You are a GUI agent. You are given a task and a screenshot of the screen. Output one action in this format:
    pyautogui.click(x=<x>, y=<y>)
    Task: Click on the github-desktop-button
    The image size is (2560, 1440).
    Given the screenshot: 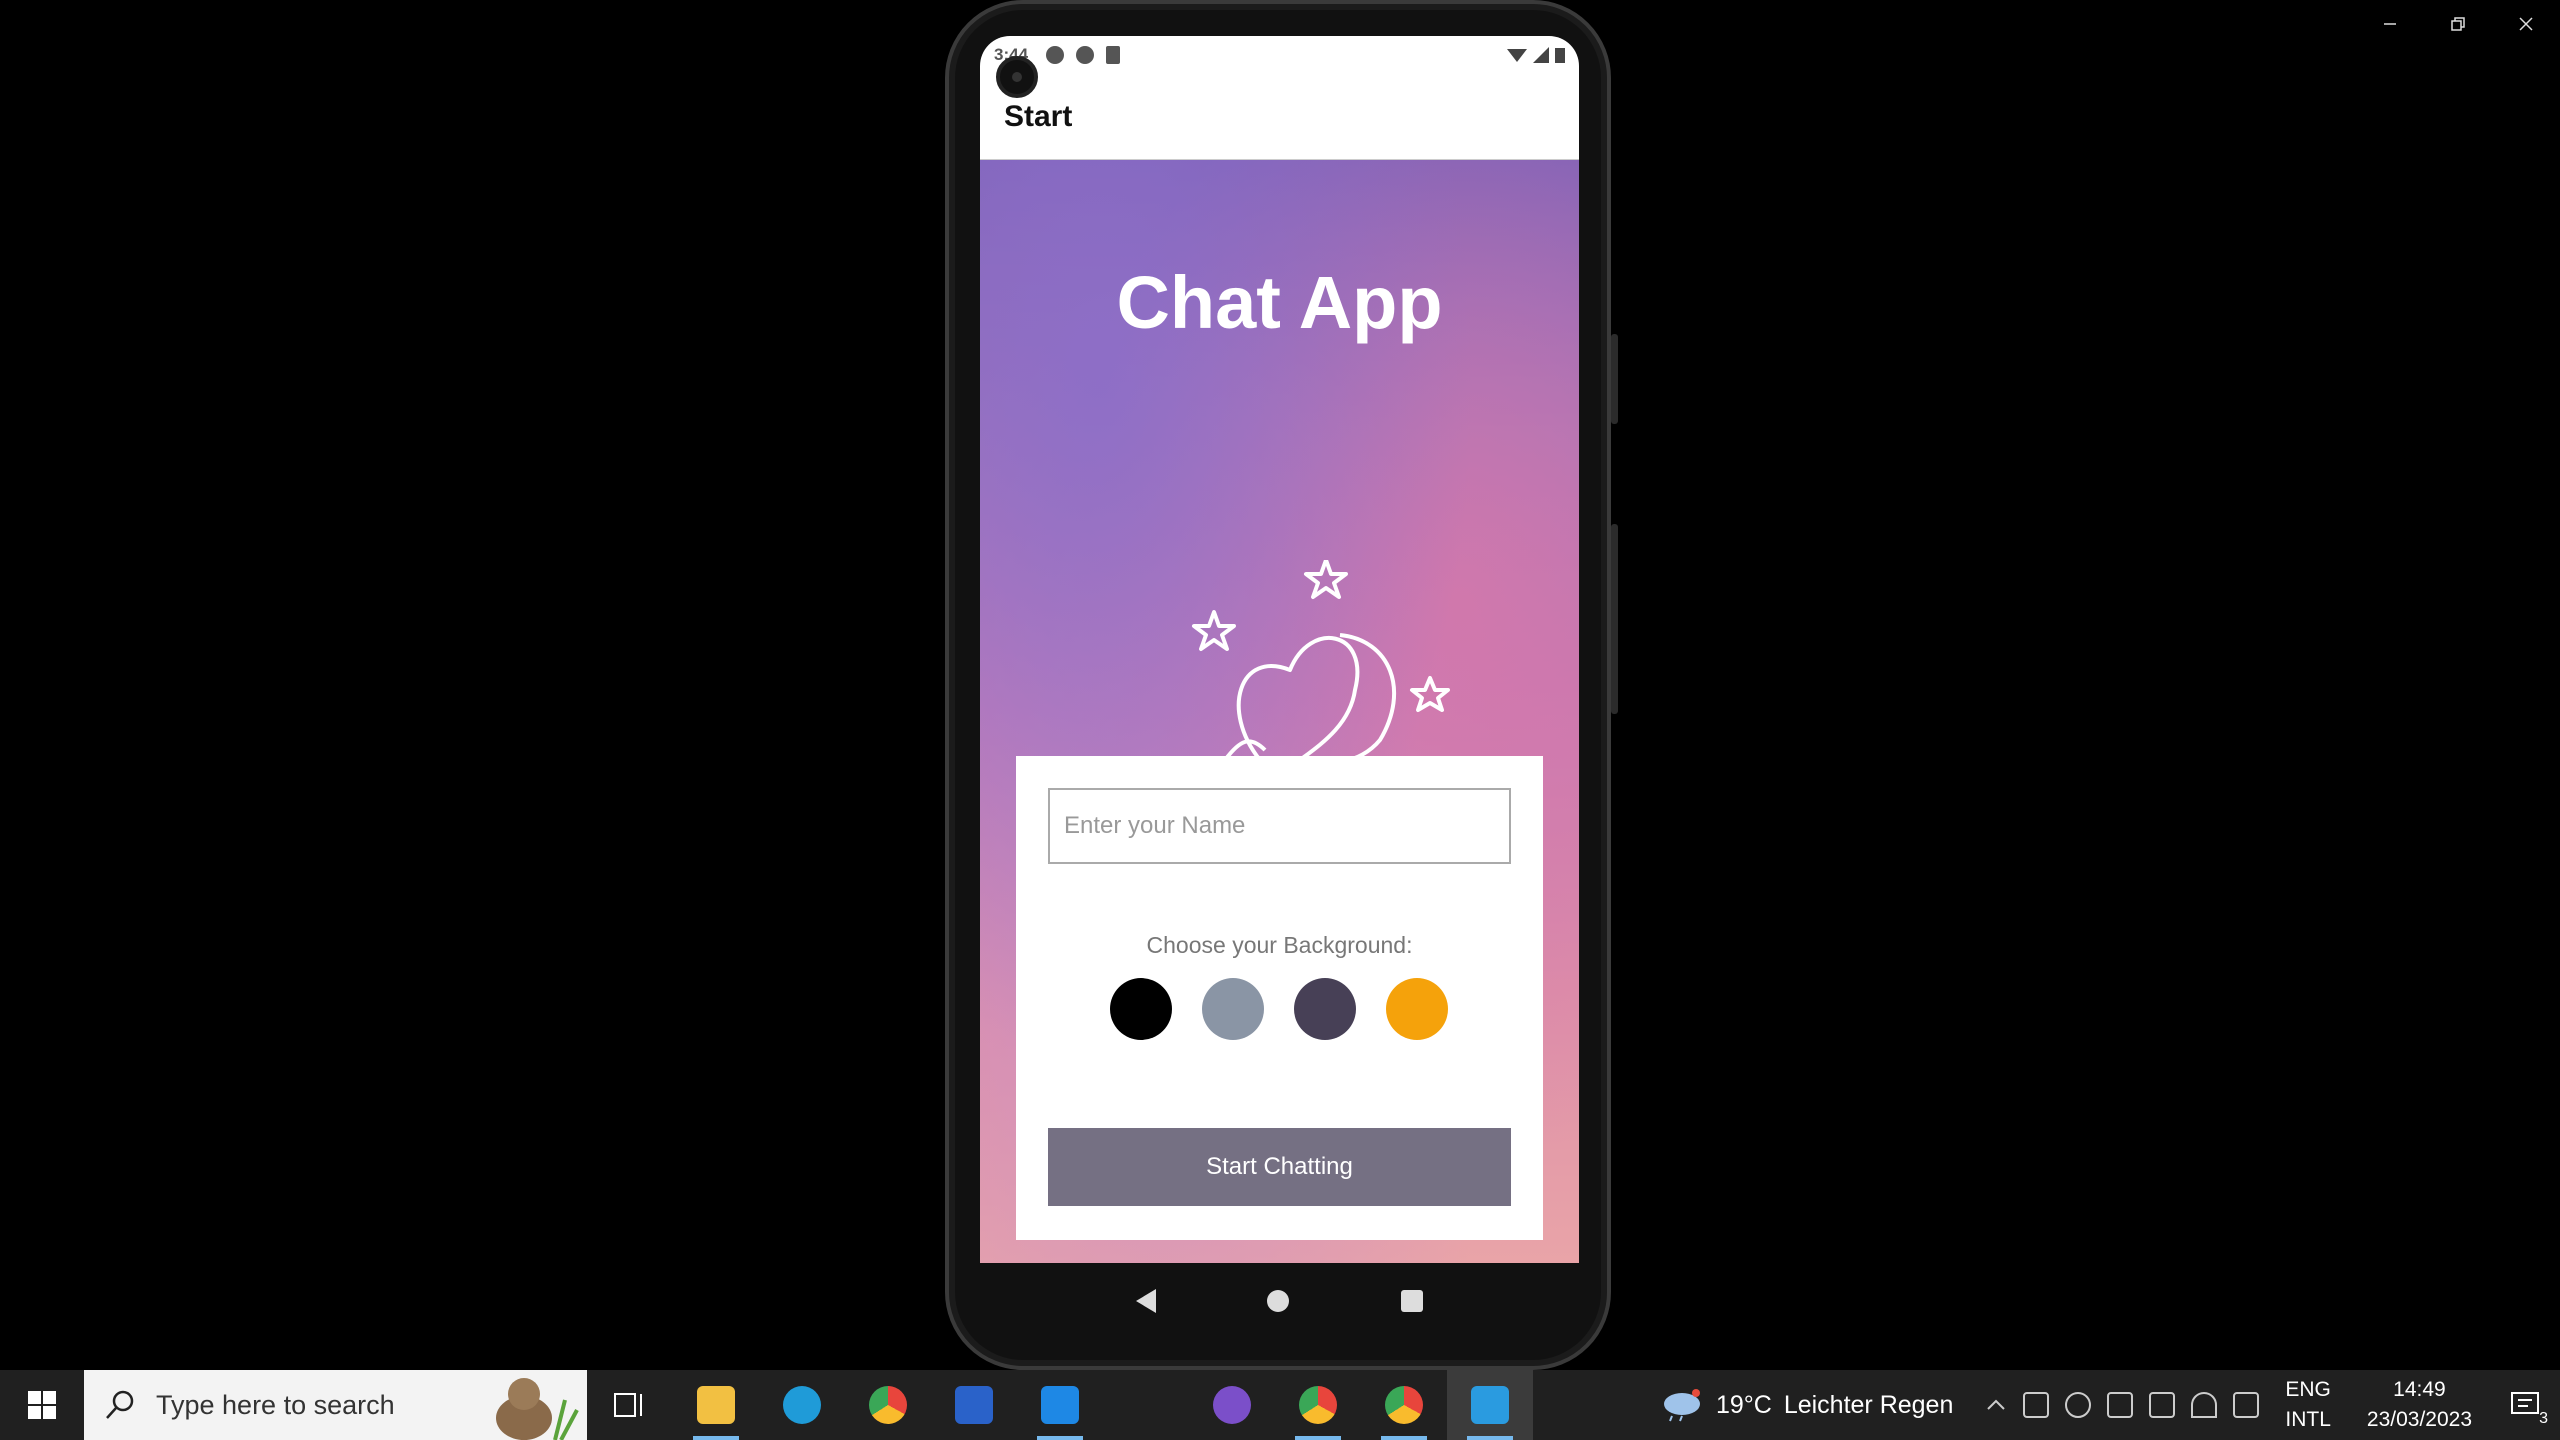 What is the action you would take?
    pyautogui.click(x=1232, y=1405)
    